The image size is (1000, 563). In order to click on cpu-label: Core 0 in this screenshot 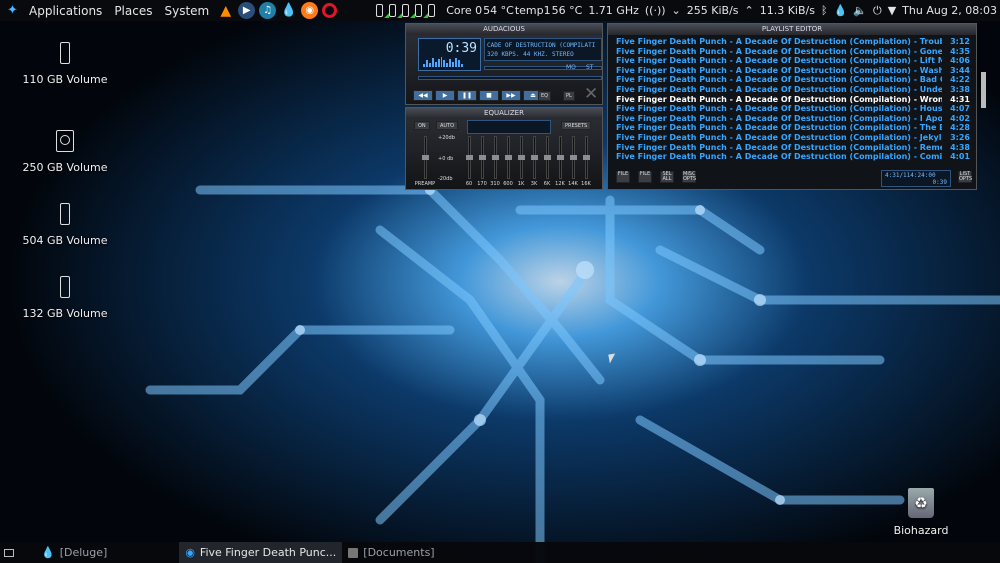, I will do `click(464, 10)`.